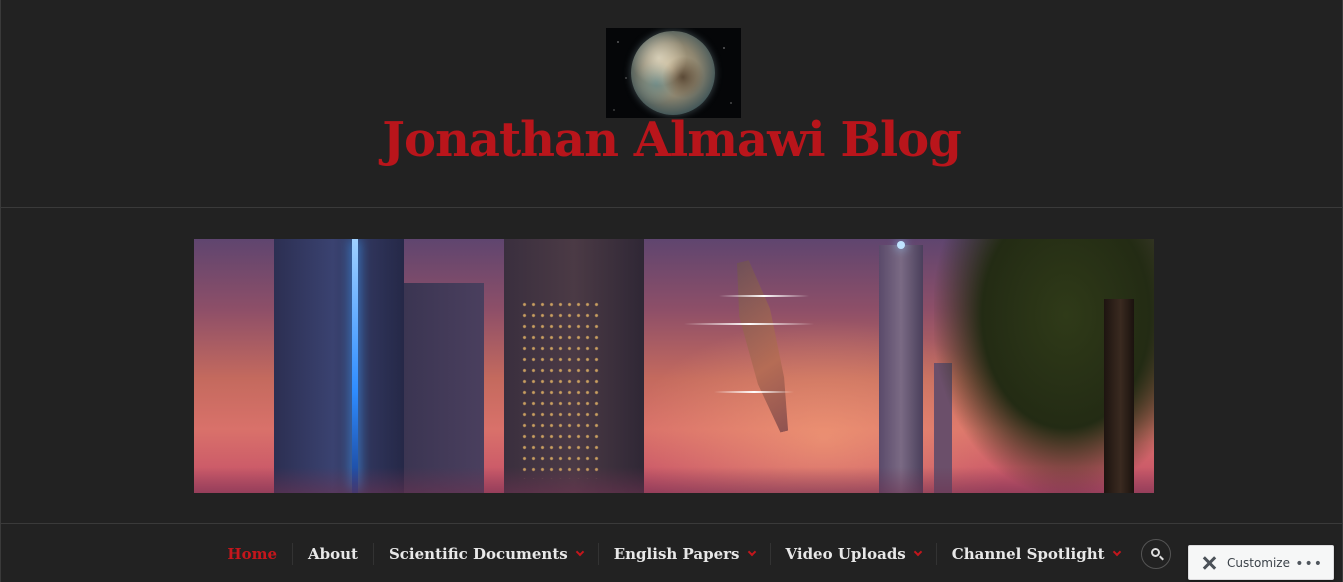  I want to click on nav-item-label: Home, so click(252, 553).